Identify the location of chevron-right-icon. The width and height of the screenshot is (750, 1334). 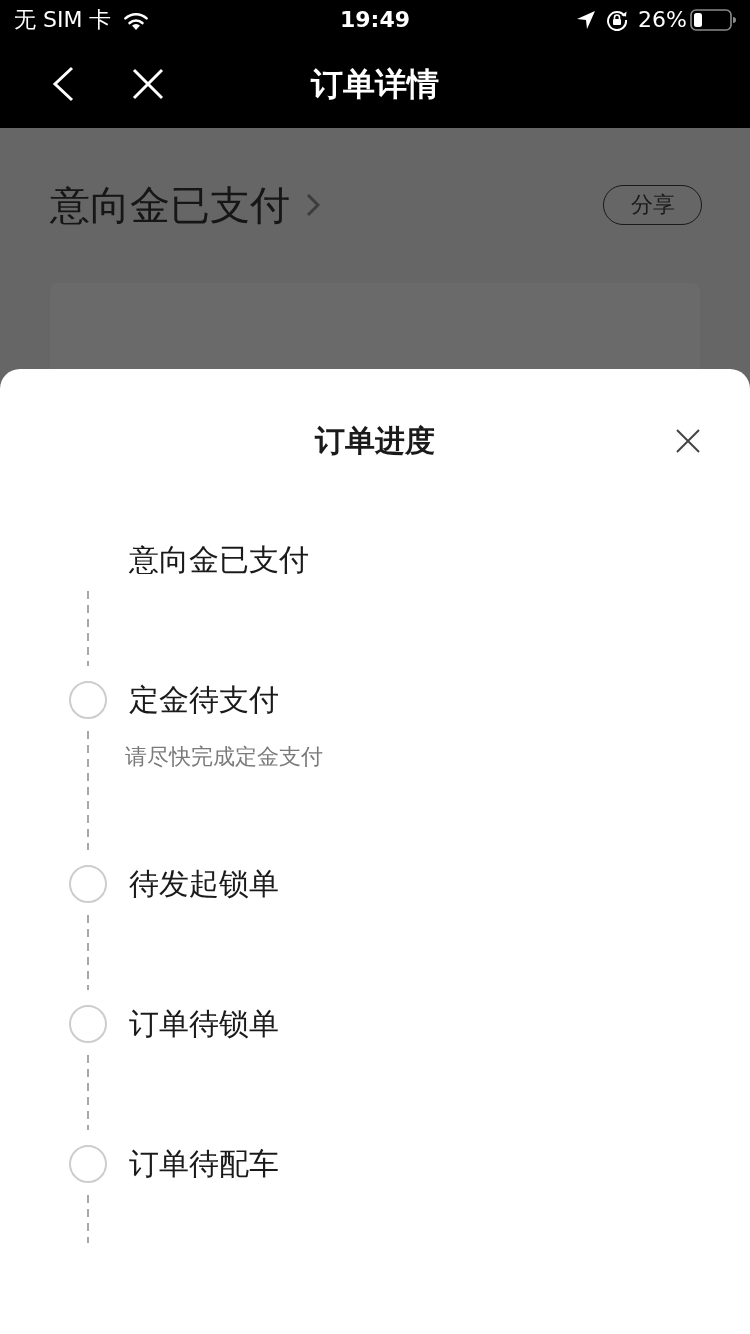
(313, 205).